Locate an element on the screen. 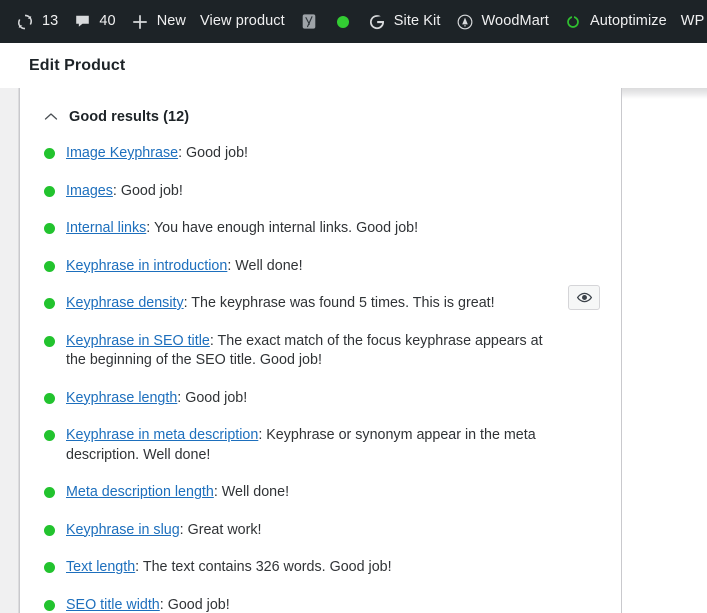 Image resolution: width=707 pixels, height=613 pixels. good-results-title: Good results (12) is located at coordinates (129, 117).